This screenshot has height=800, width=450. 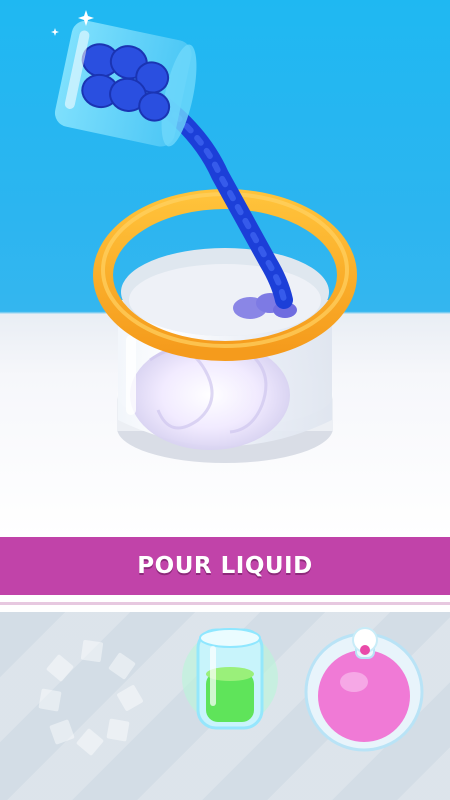 I want to click on green-cup-tool-button, so click(x=230, y=706).